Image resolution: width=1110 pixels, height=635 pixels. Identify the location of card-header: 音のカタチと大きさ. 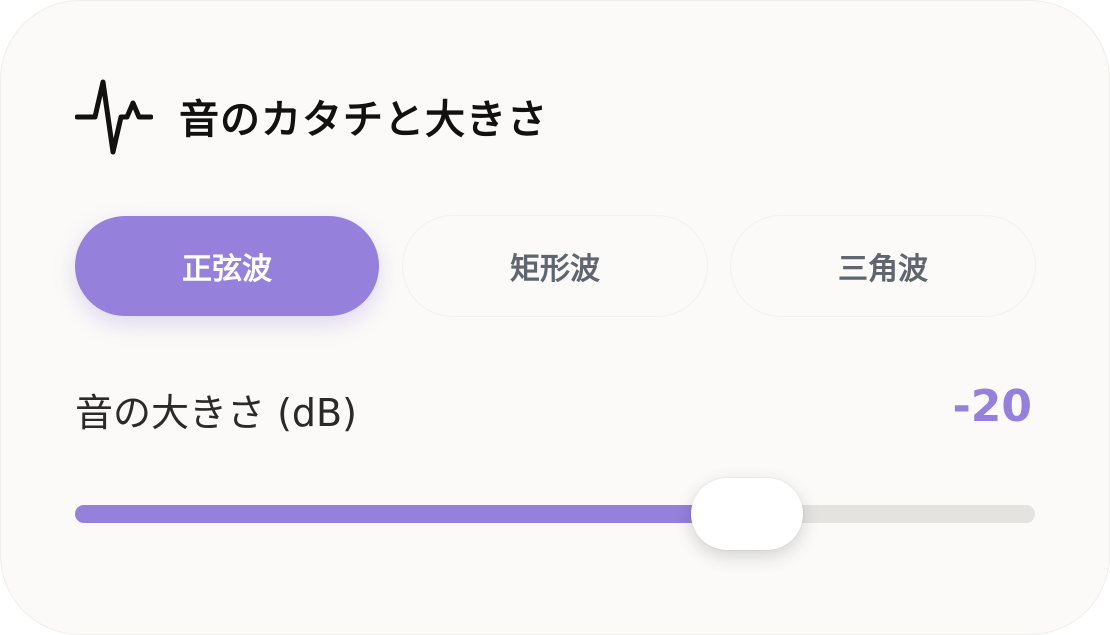
(311, 116).